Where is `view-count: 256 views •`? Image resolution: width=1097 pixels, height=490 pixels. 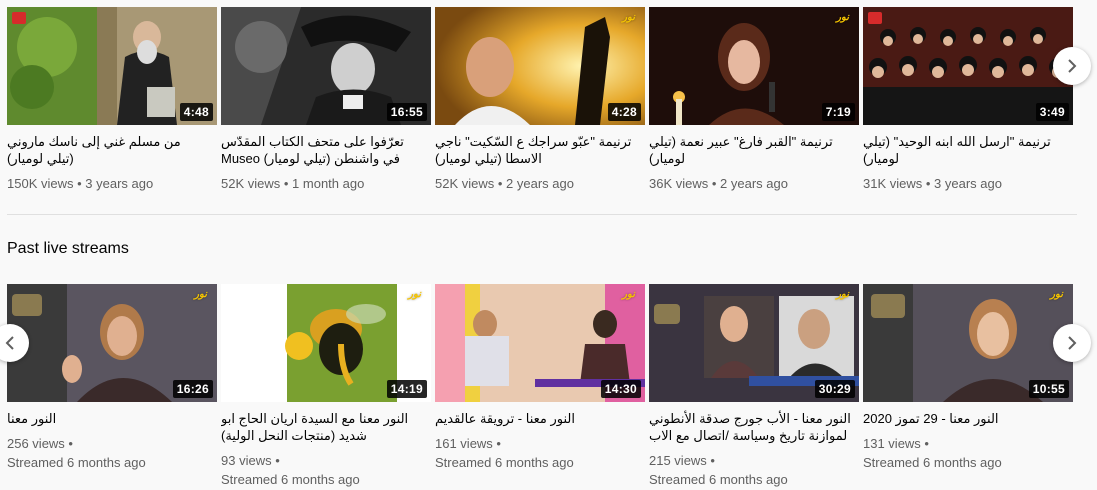
view-count: 256 views • is located at coordinates (40, 443).